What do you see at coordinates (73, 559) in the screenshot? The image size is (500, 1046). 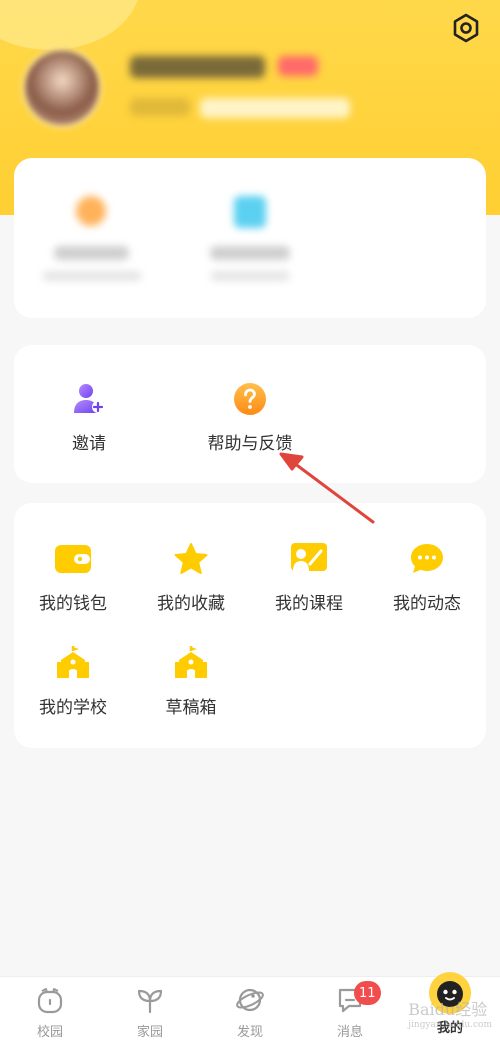 I see `wallet-icon` at bounding box center [73, 559].